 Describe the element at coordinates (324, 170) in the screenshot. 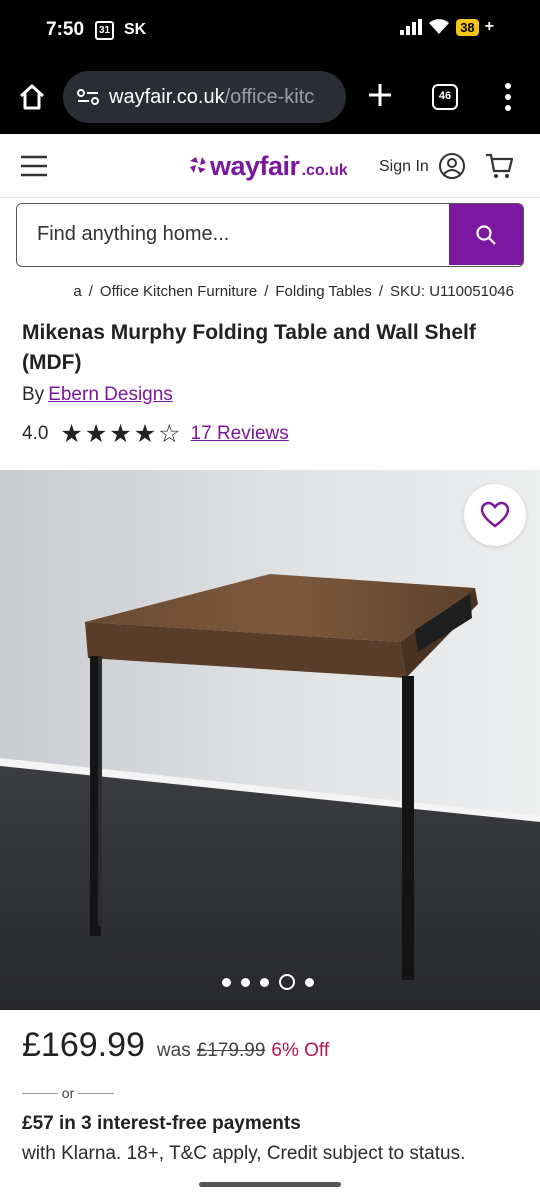

I see `logo-domain-text: .co.uk` at that location.